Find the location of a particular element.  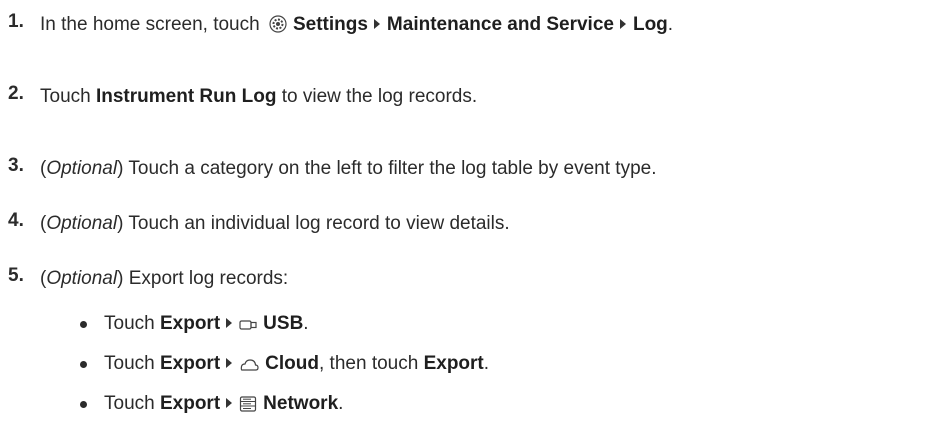

step-number: 1. is located at coordinates (16, 21).